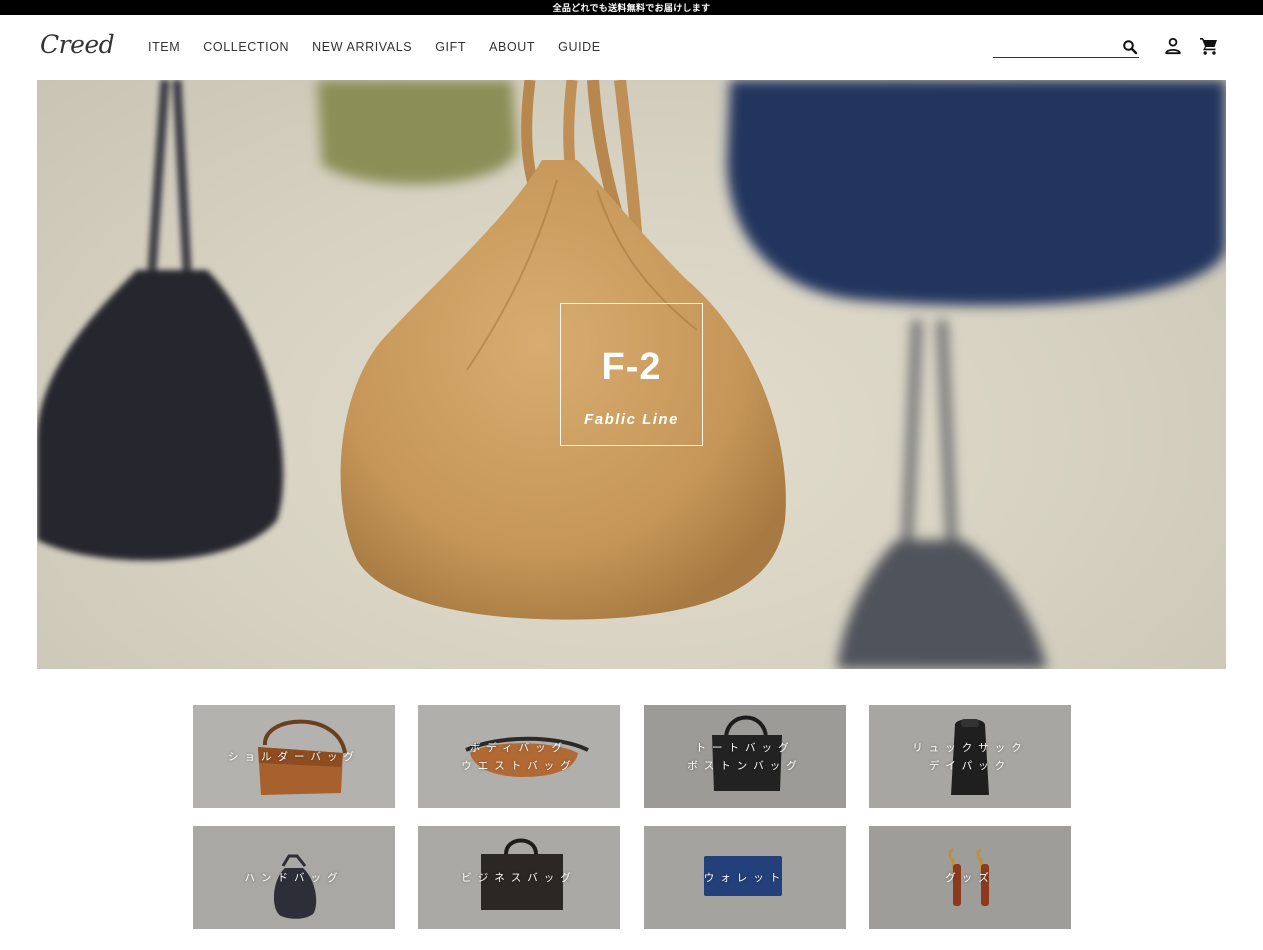 The width and height of the screenshot is (1263, 950). Describe the element at coordinates (164, 47) in the screenshot. I see `nav-item: ITEM` at that location.